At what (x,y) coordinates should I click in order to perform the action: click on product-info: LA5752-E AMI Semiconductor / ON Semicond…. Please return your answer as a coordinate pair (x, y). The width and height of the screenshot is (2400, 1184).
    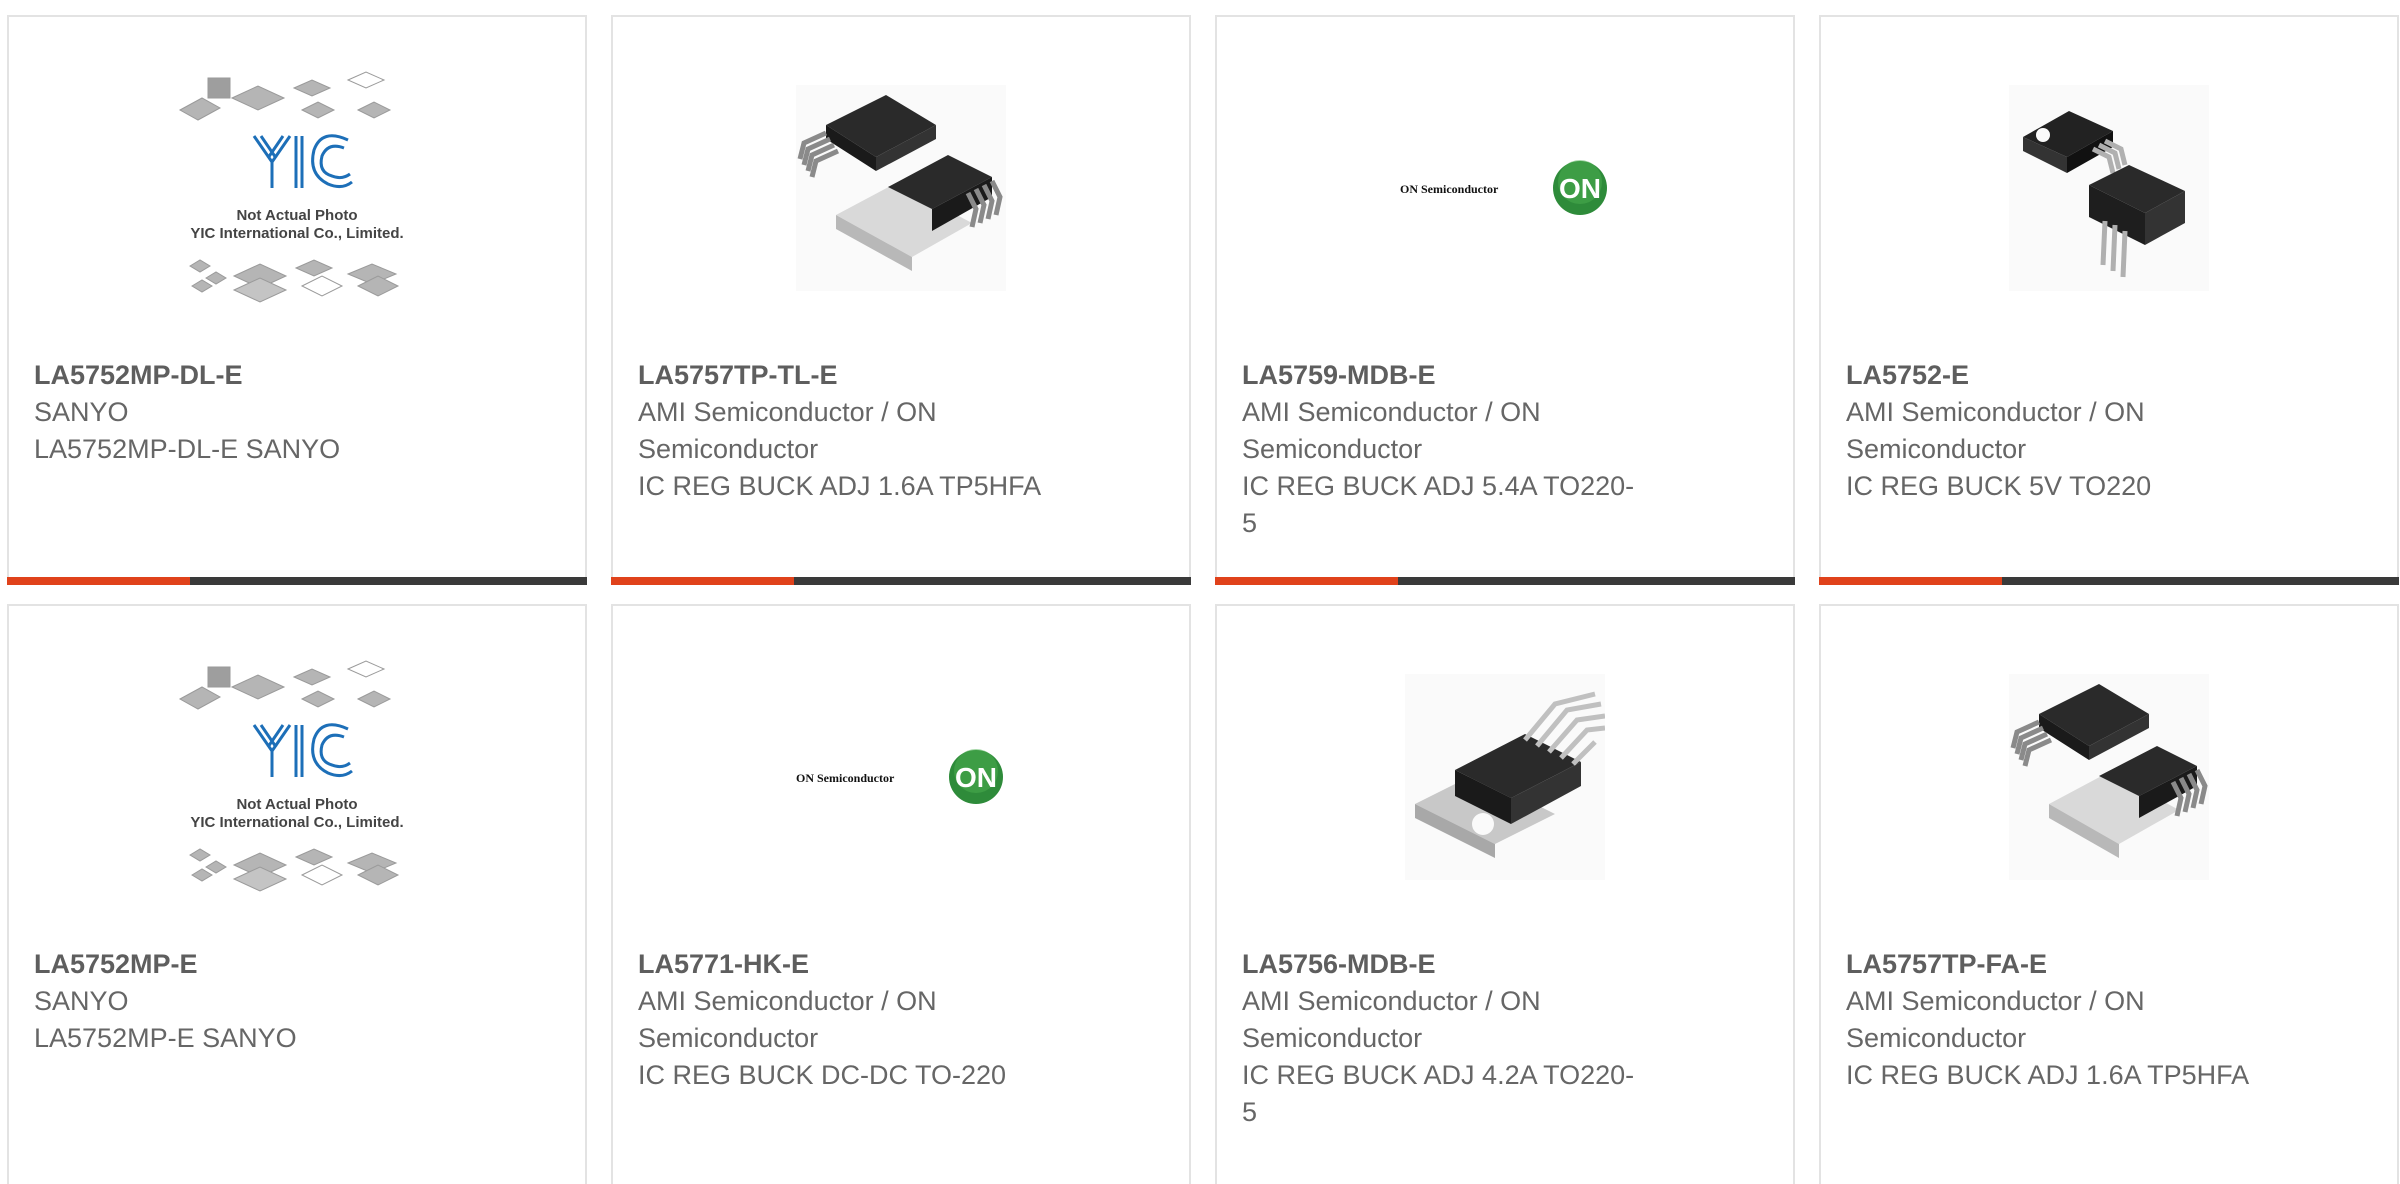
    Looking at the image, I should click on (2076, 431).